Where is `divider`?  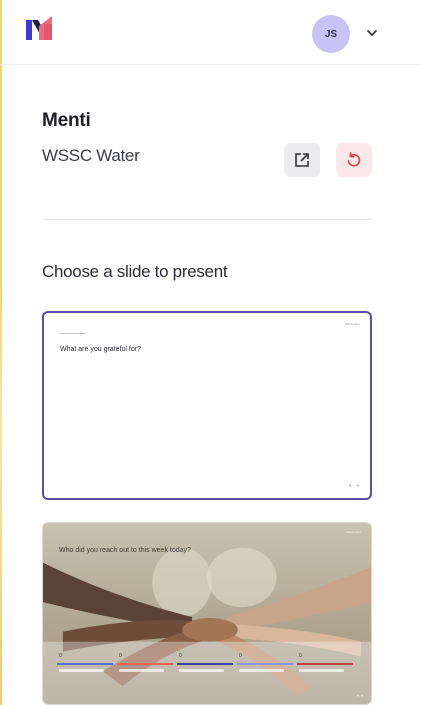
divider is located at coordinates (207, 219).